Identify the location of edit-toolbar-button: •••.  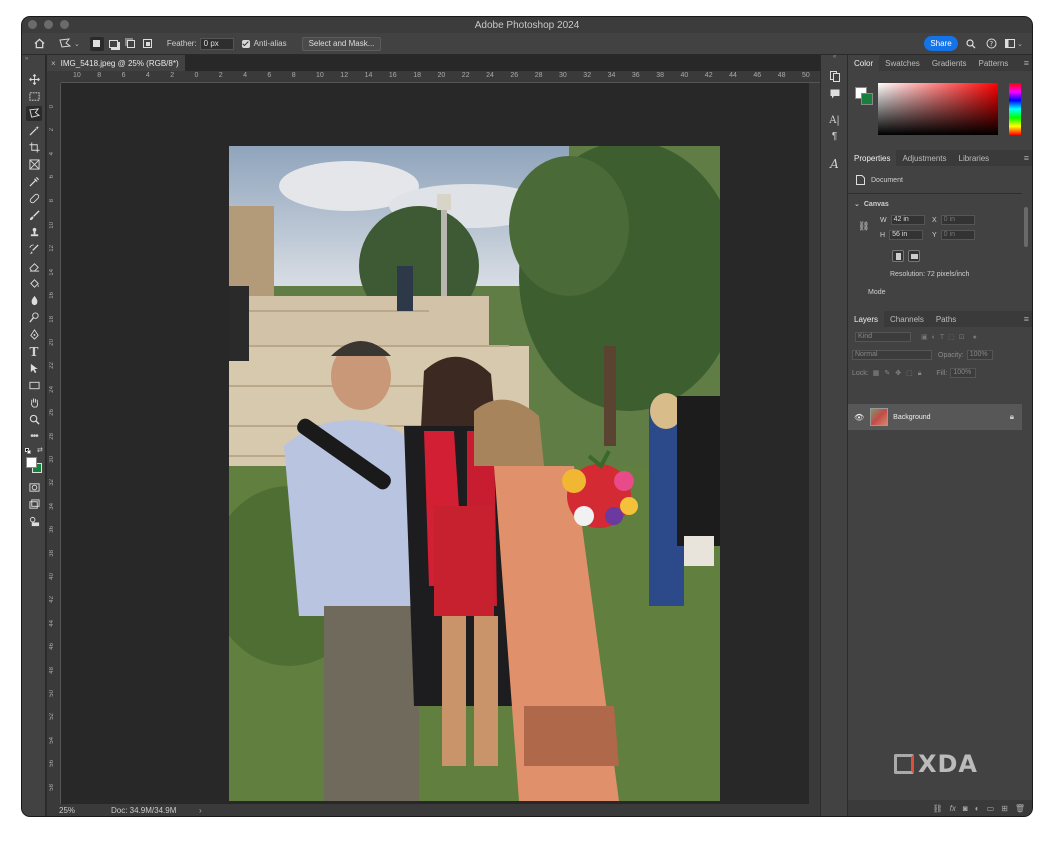
(34, 436).